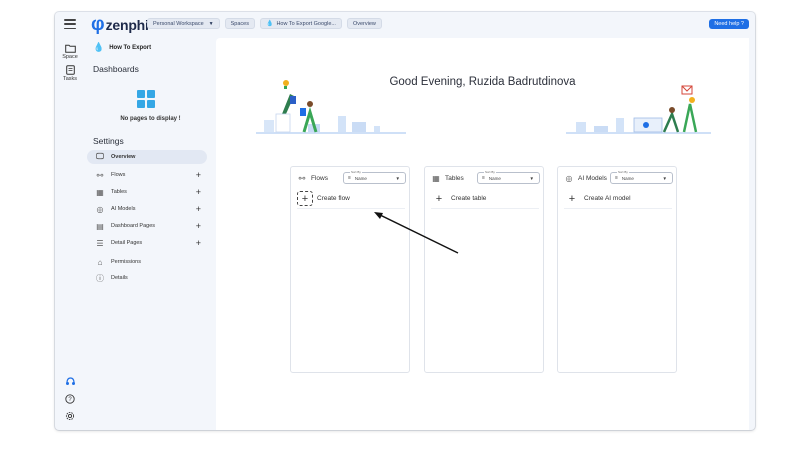 The image size is (800, 450). What do you see at coordinates (147, 278) in the screenshot?
I see `sidebar-item-details: ⓘ Details` at bounding box center [147, 278].